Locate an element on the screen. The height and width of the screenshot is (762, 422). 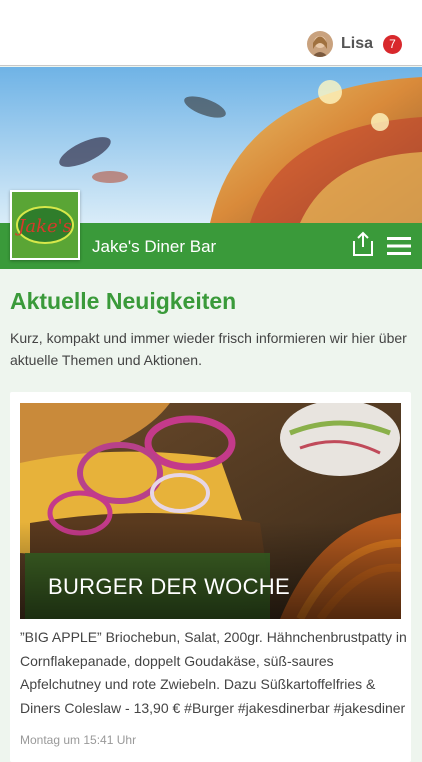
logo-text: Jake's is located at coordinates (43, 226).